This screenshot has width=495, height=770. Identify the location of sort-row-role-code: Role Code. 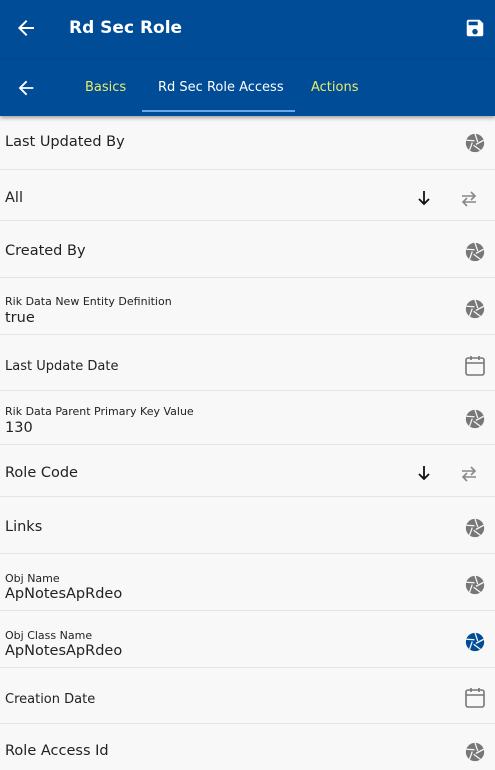
(247, 471).